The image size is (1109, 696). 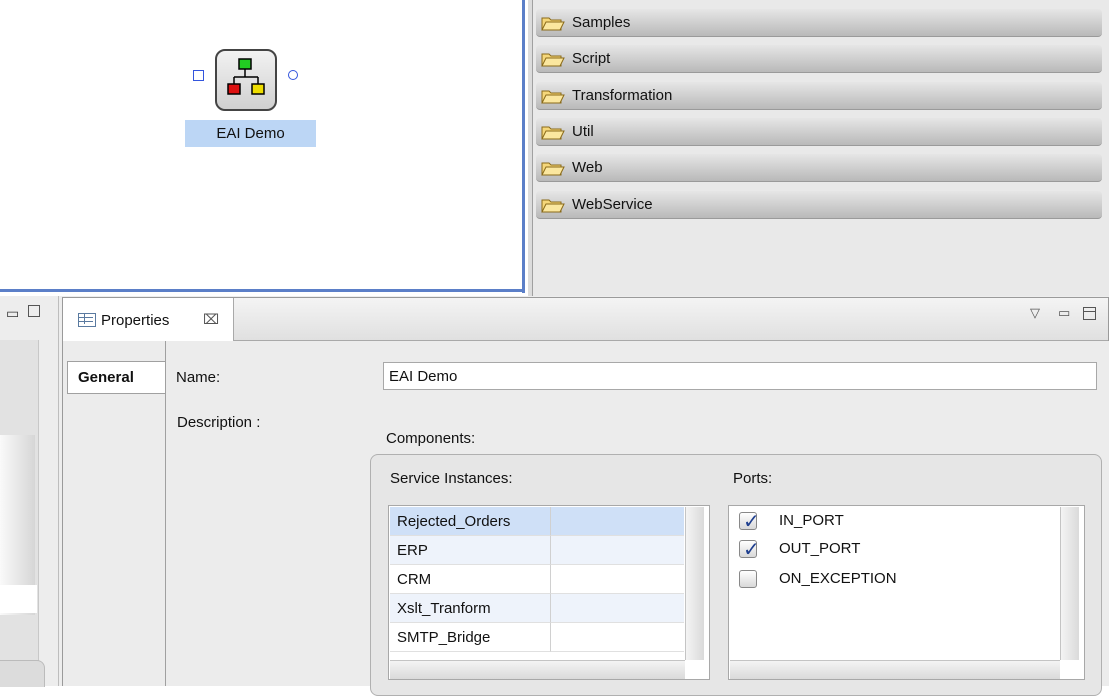 What do you see at coordinates (293, 75) in the screenshot?
I see `node-output-port` at bounding box center [293, 75].